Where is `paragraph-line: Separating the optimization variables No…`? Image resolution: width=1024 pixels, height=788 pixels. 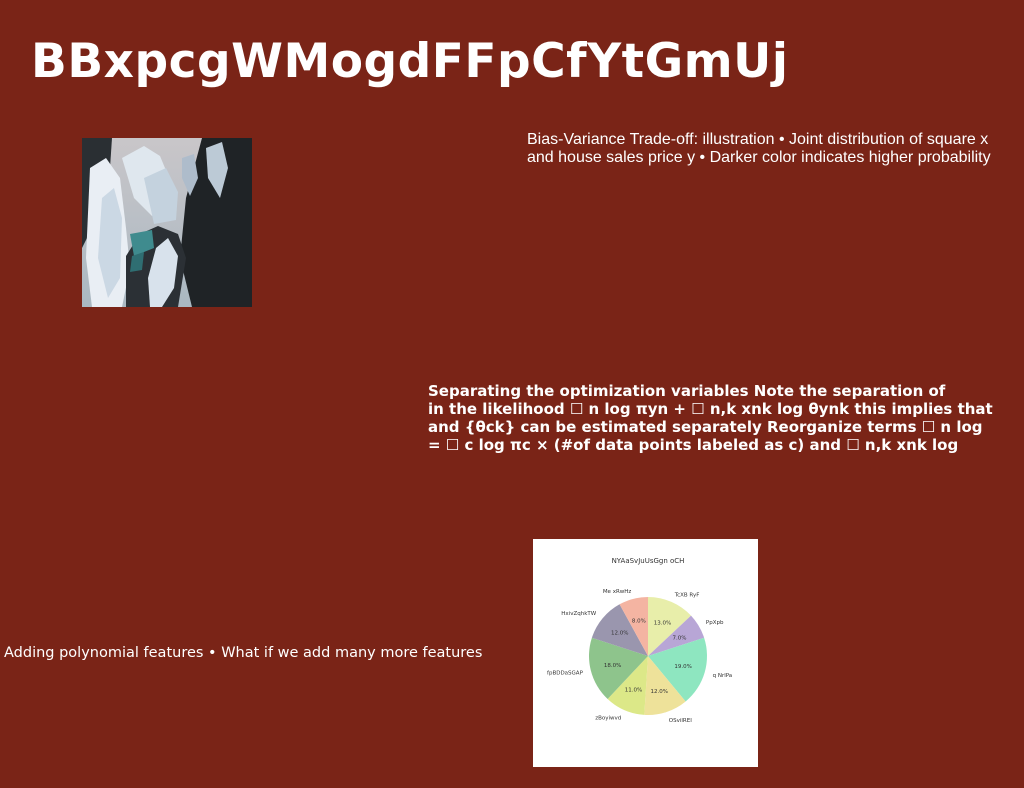
paragraph-line: Separating the optimization variables No… is located at coordinates (687, 391).